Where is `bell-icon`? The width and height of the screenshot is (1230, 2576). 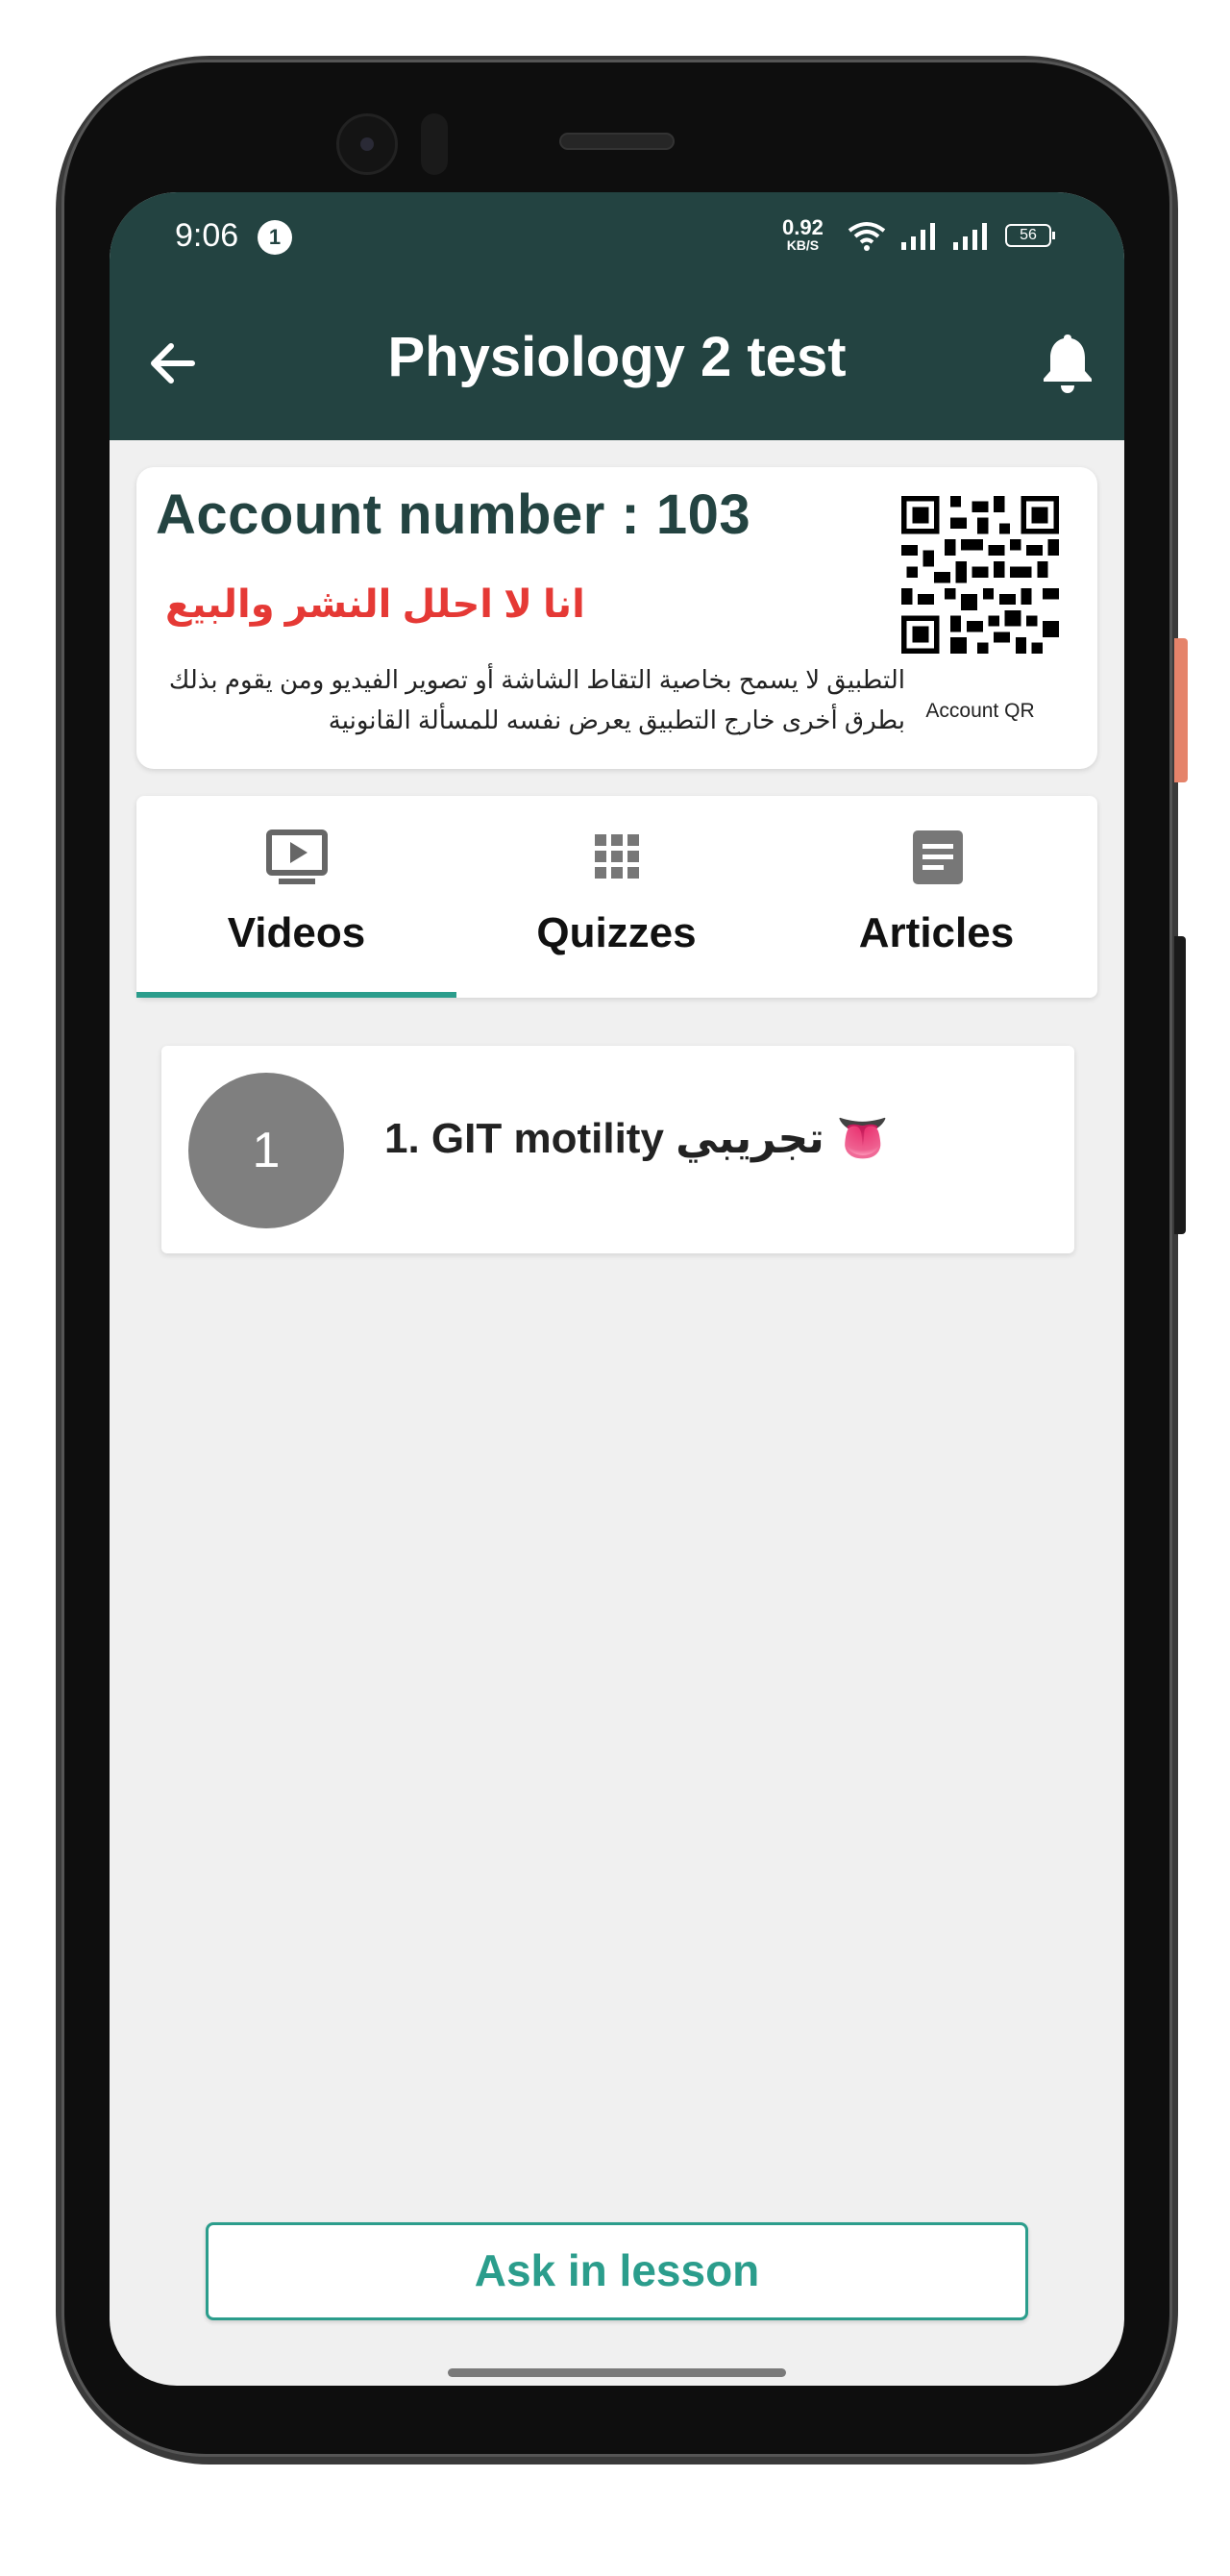
bell-icon is located at coordinates (1067, 363).